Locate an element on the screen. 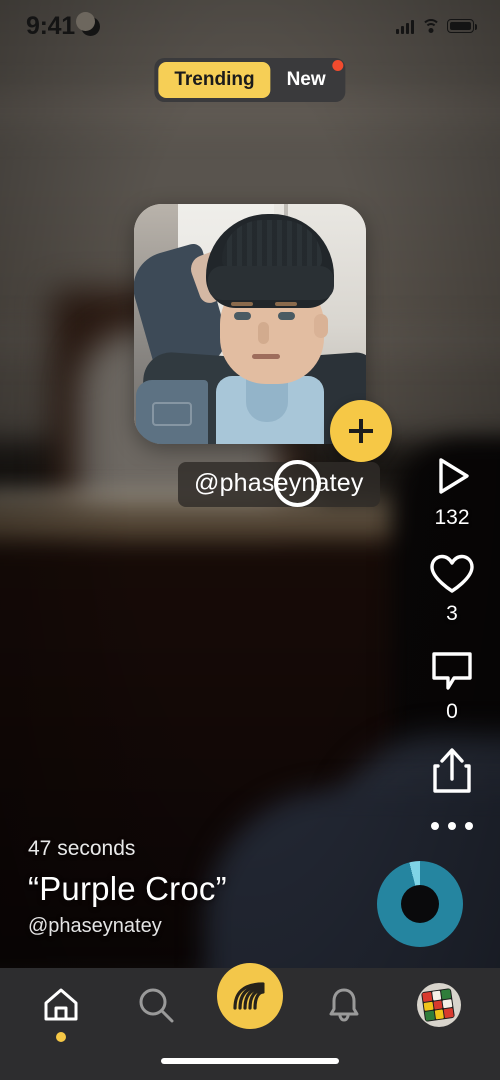  tab-profile is located at coordinates (439, 1005).